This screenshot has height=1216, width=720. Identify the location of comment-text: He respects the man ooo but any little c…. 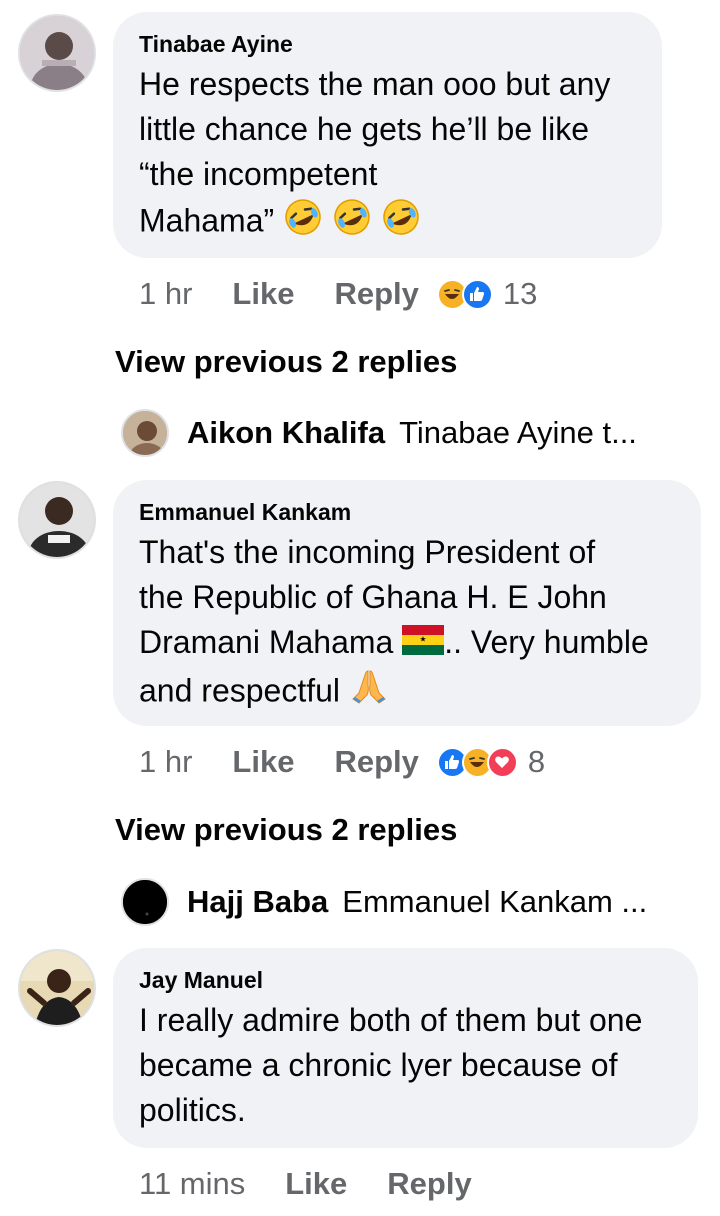
(387, 155).